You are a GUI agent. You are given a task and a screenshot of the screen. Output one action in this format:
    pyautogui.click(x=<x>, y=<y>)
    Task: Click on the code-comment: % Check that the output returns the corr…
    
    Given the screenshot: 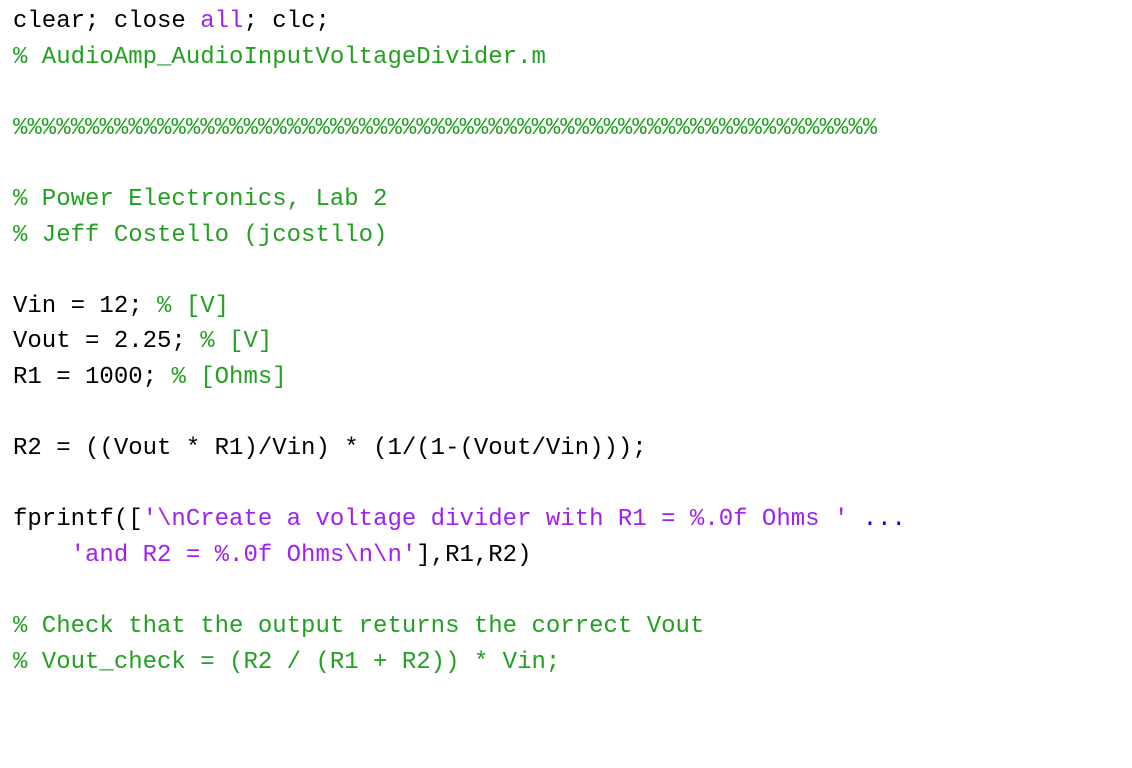 What is the action you would take?
    pyautogui.click(x=359, y=627)
    